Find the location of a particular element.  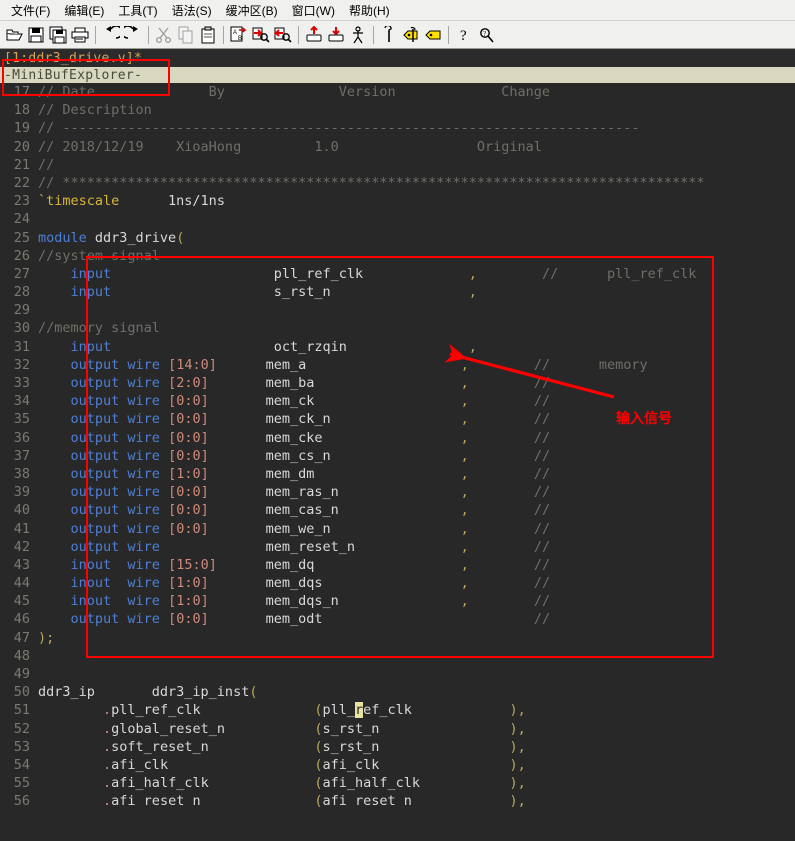

code-text: `timescale 1ns/1ns is located at coordinates (131, 201).